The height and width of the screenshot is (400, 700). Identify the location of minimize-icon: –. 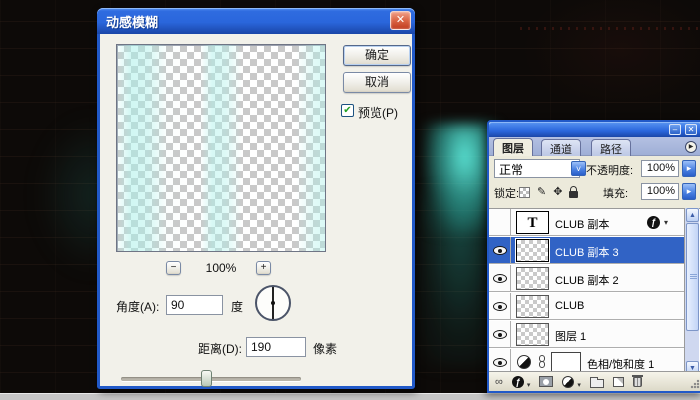
(675, 129).